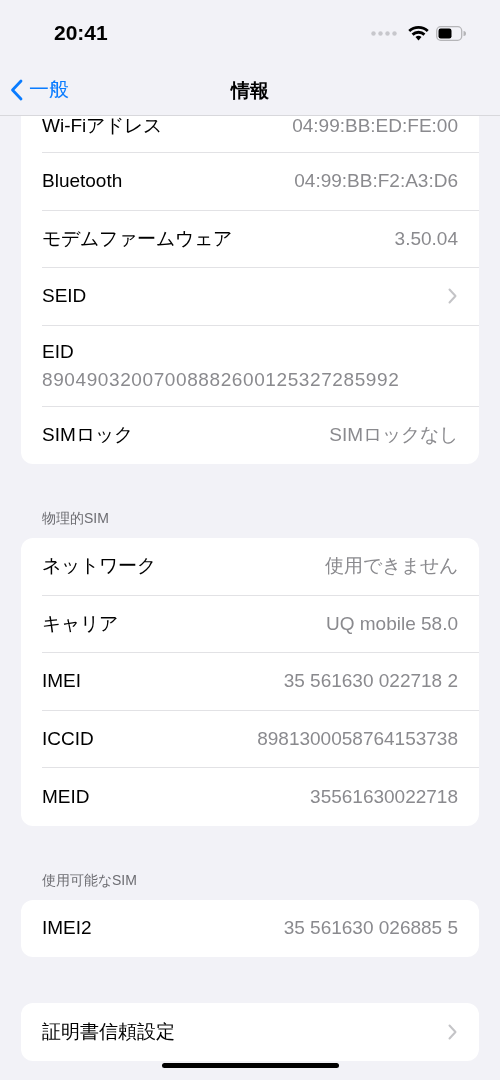 This screenshot has width=500, height=1080. I want to click on row-value: UQ mobile 58.0, so click(392, 623).